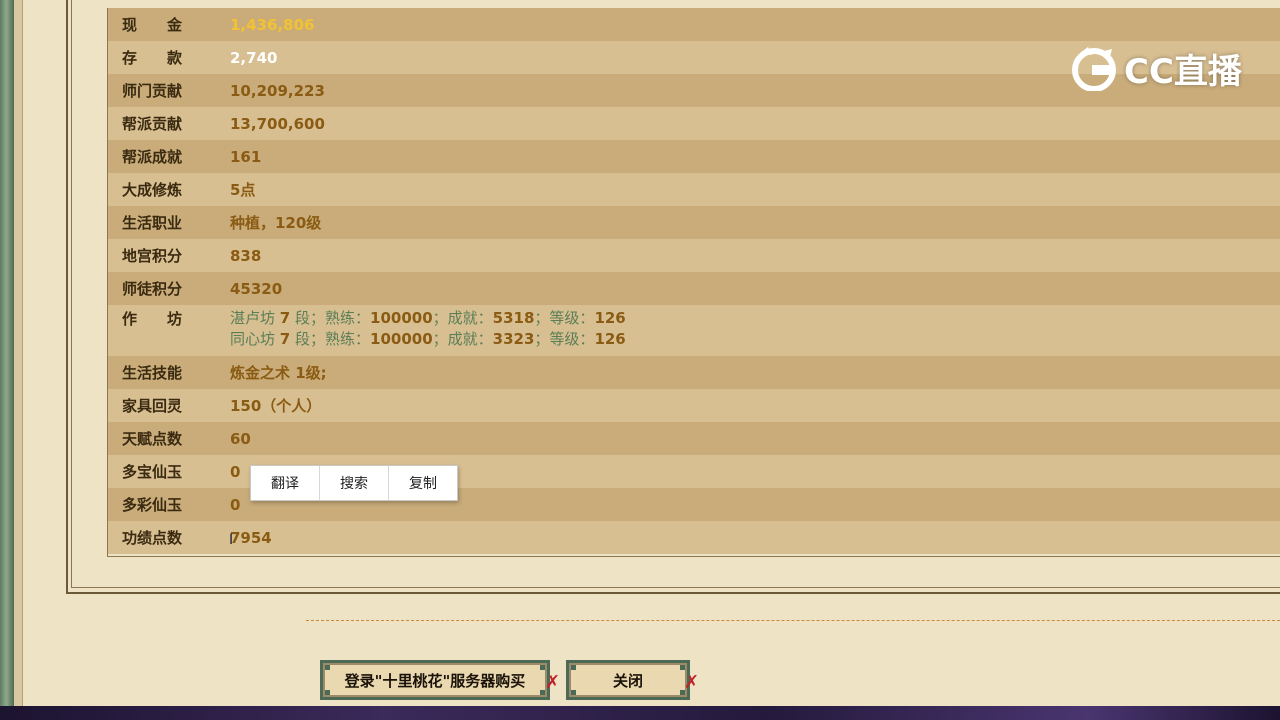 Image resolution: width=1280 pixels, height=720 pixels. What do you see at coordinates (428, 318) in the screenshot?
I see `workshop-line: 湛卢坊 7 段；熟练：100000；成就：5318；等级：126` at bounding box center [428, 318].